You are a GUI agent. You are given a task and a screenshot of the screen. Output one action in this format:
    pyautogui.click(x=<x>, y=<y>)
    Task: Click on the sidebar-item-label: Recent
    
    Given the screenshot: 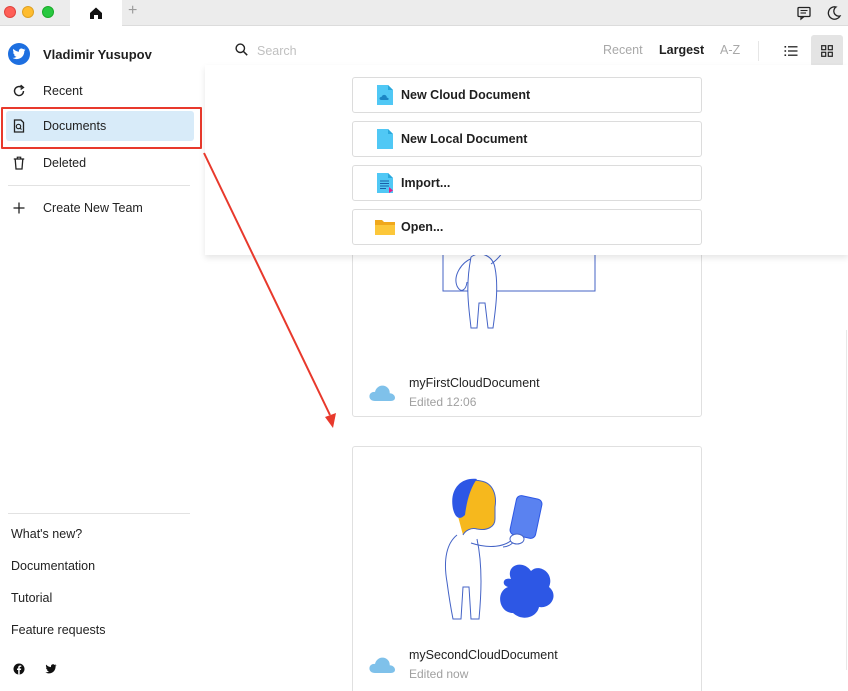 What is the action you would take?
    pyautogui.click(x=63, y=91)
    